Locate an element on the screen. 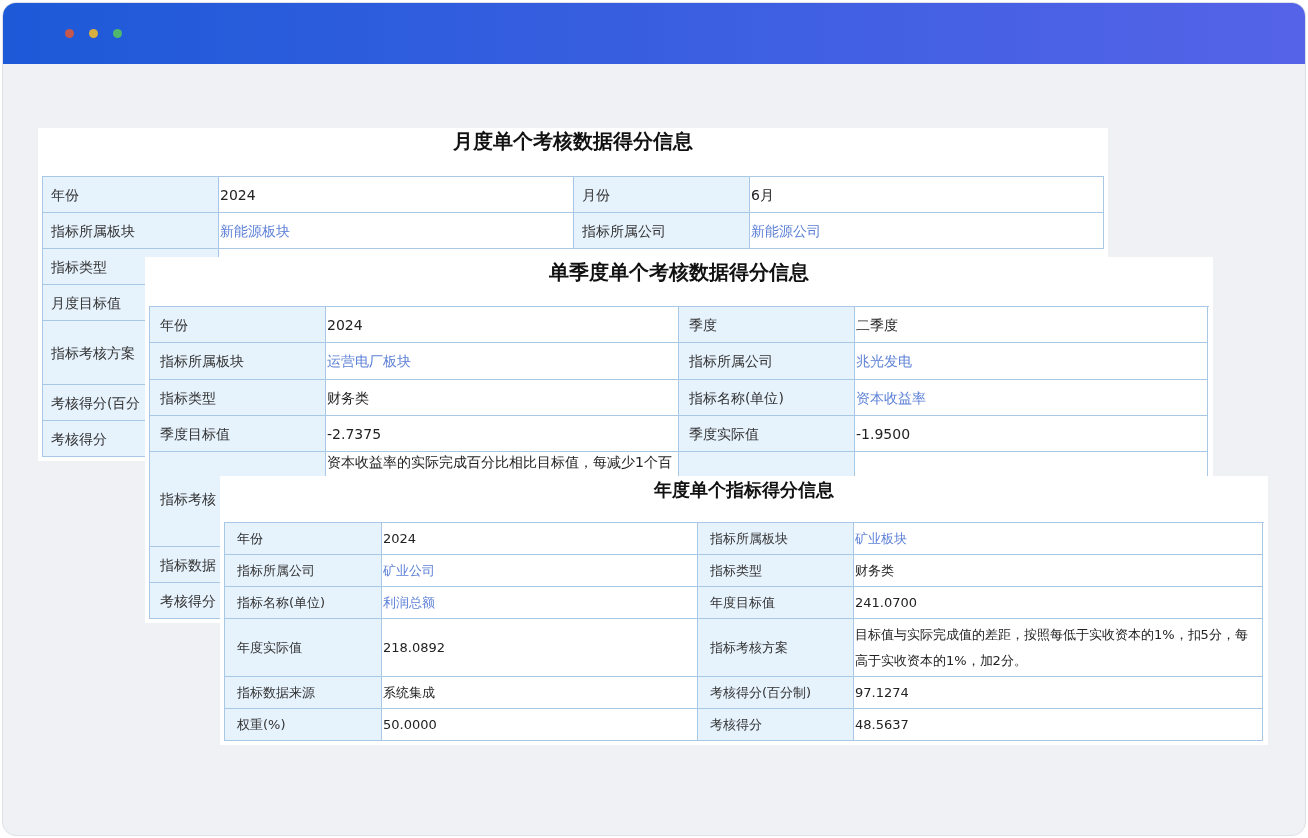  minimize-dot-icon is located at coordinates (93, 33).